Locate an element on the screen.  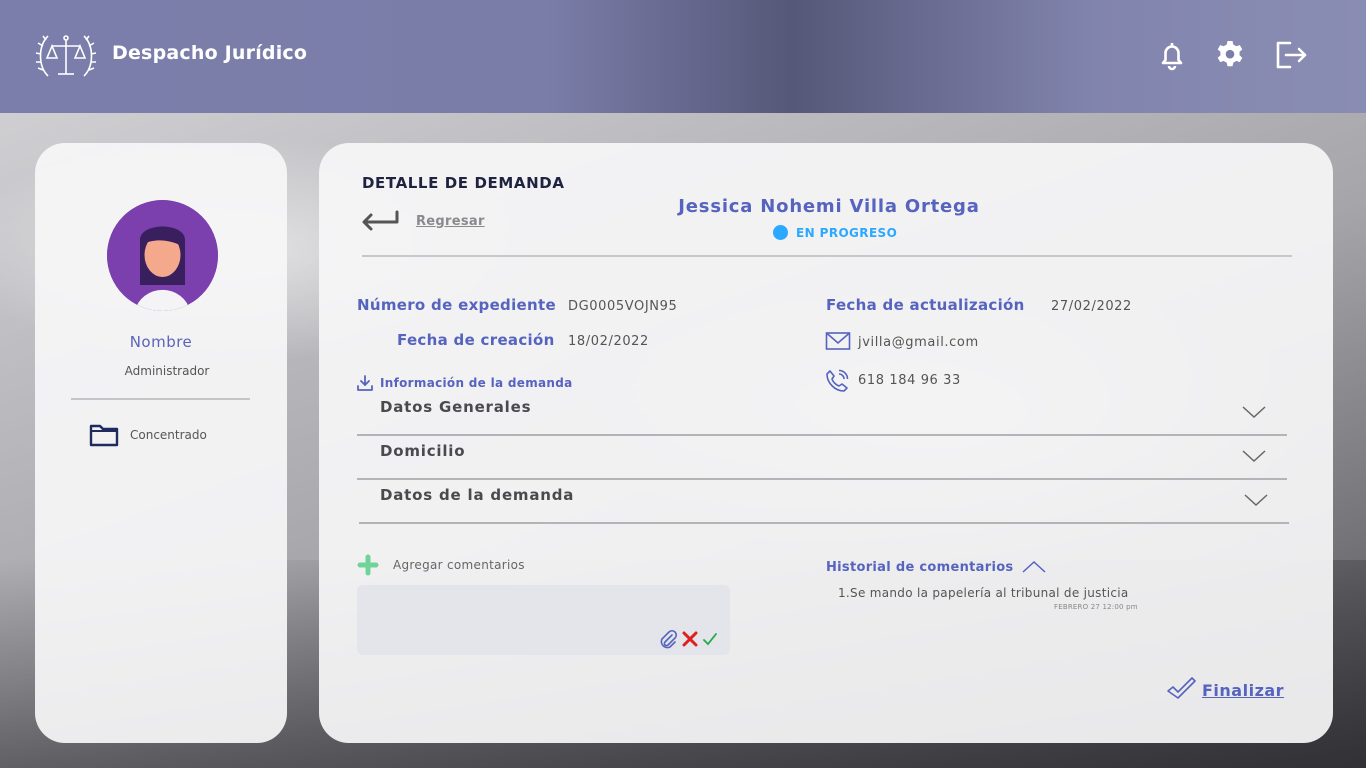
section-title: DETALLE DE DEMANDA is located at coordinates (463, 183).